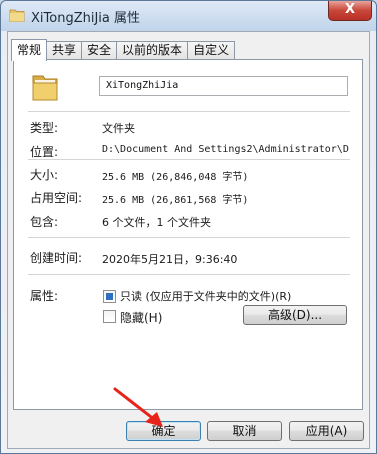 This screenshot has width=377, height=454. I want to click on title-folder-icon, so click(17, 15).